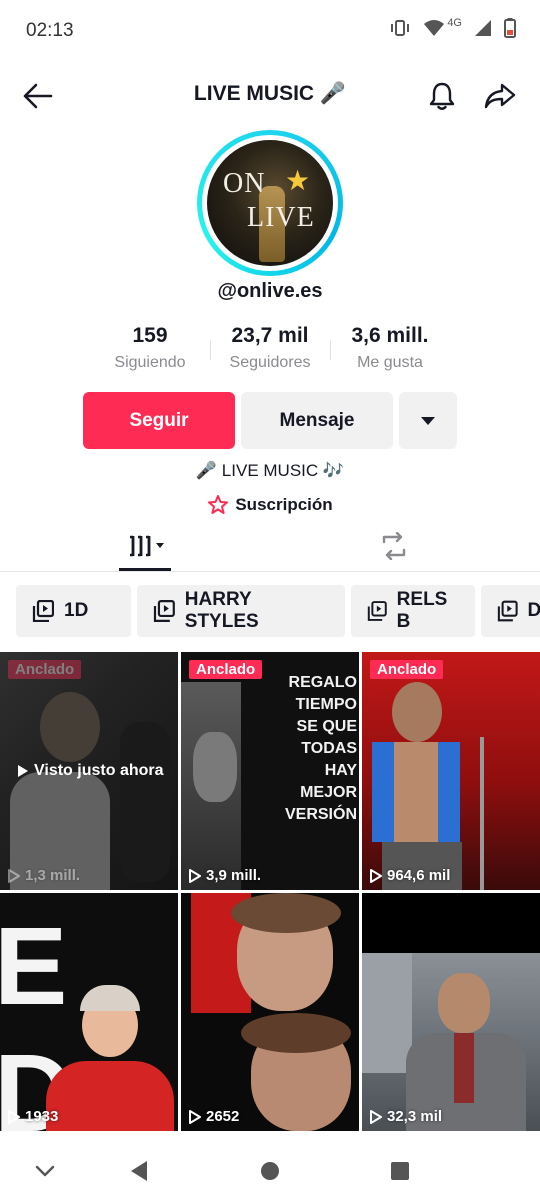  I want to click on caret-down-icon, so click(428, 420).